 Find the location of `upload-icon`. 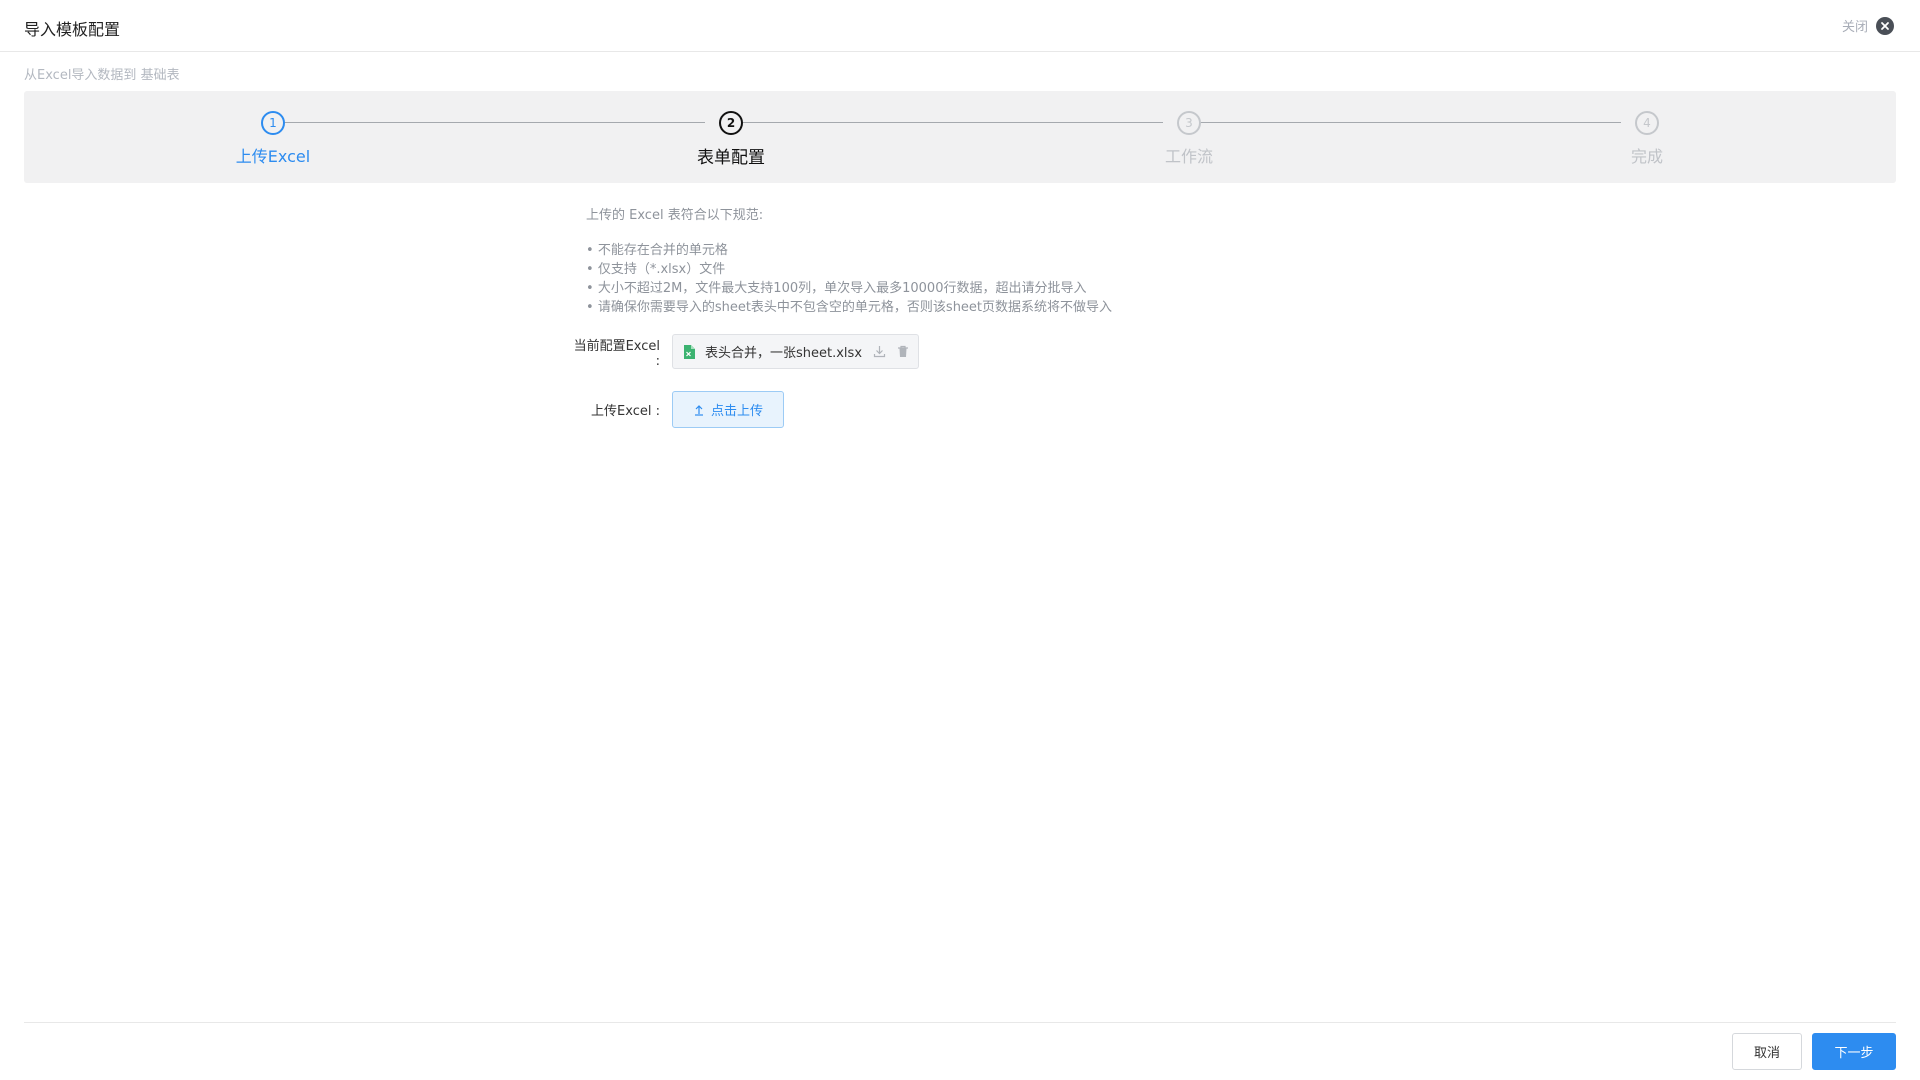

upload-icon is located at coordinates (699, 410).